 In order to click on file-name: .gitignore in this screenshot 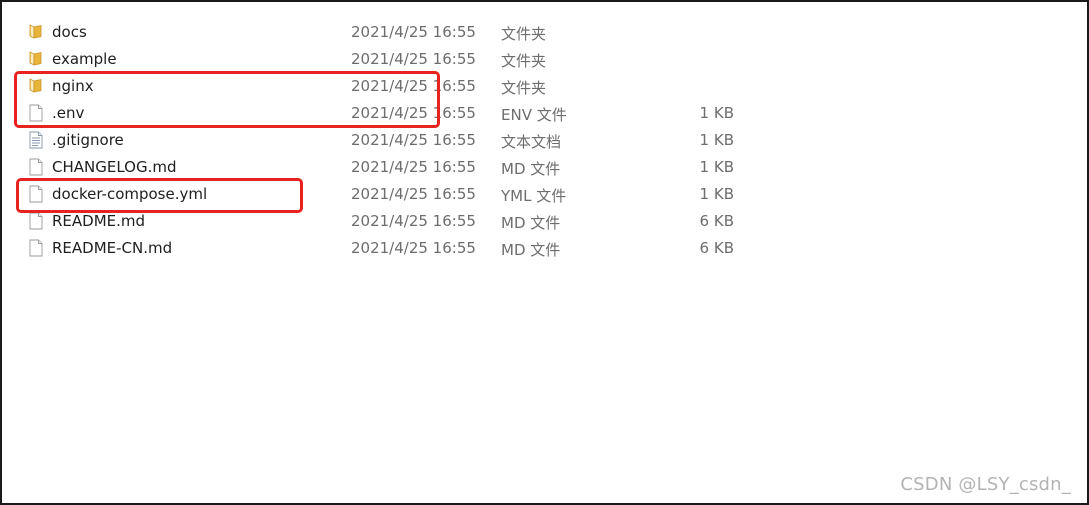, I will do `click(88, 140)`.